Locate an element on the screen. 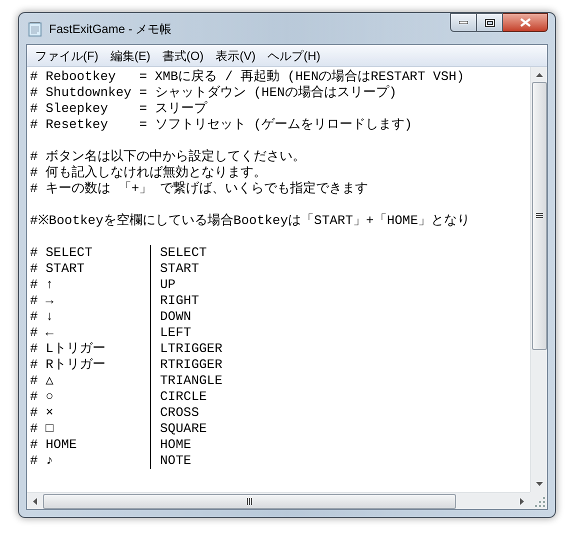 Image resolution: width=577 pixels, height=534 pixels. text-line: TRIANGLE is located at coordinates (191, 381).